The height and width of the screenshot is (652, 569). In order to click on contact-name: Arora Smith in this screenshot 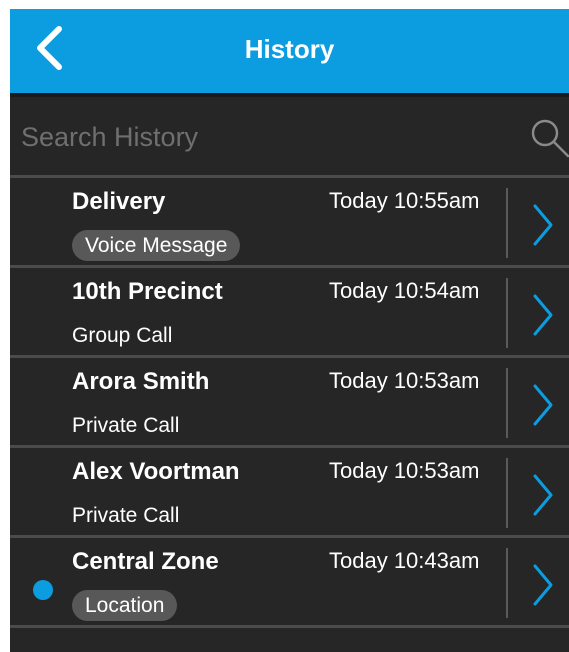, I will do `click(141, 381)`.